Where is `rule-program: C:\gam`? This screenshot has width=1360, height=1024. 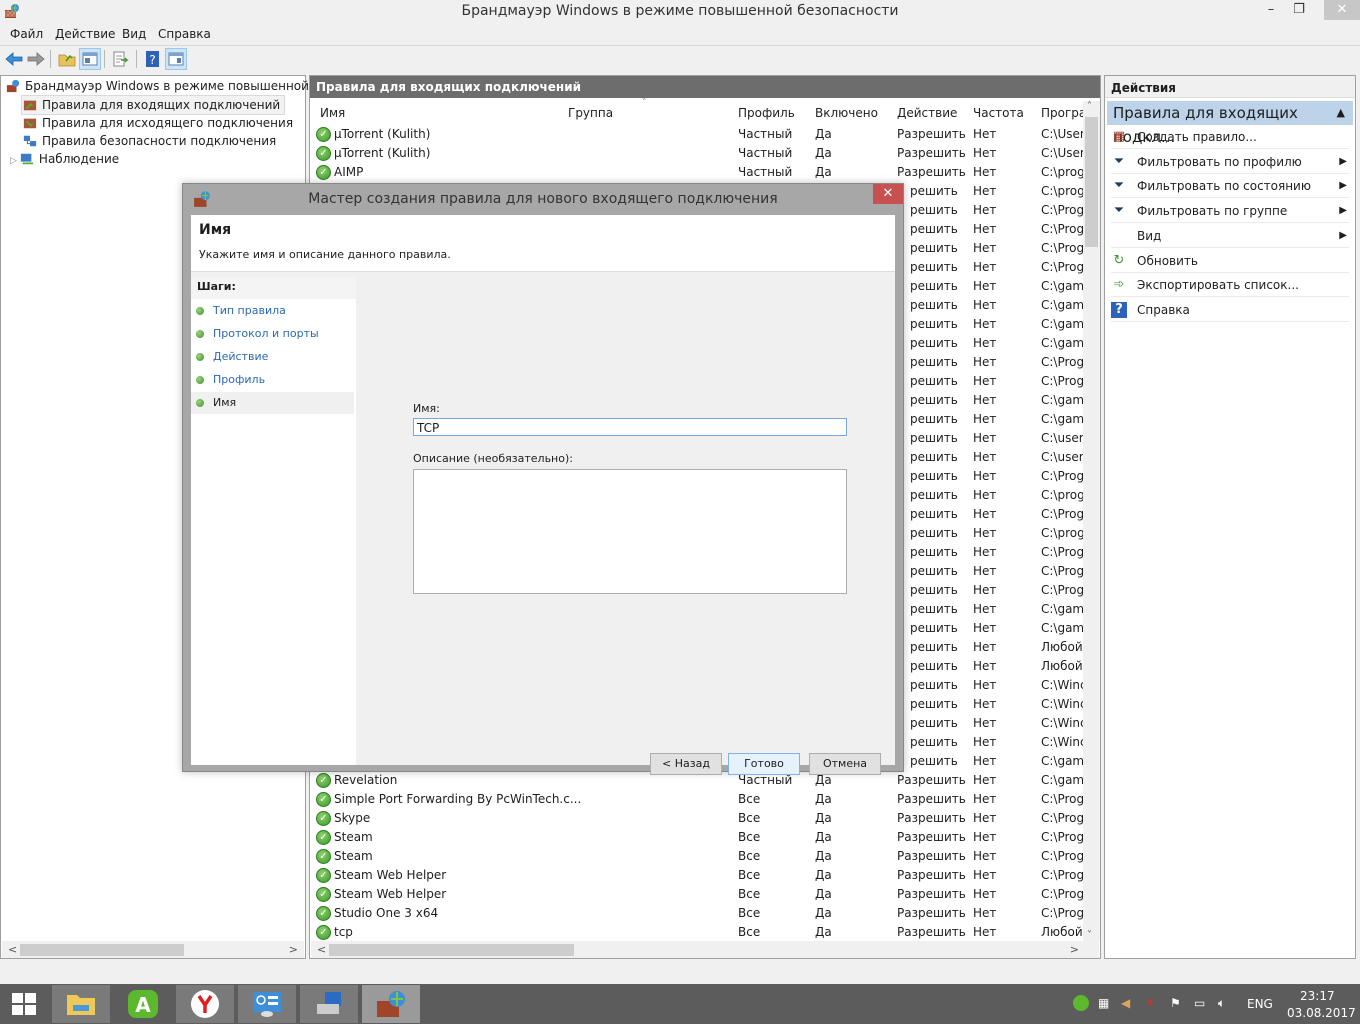 rule-program: C:\gam is located at coordinates (1063, 761).